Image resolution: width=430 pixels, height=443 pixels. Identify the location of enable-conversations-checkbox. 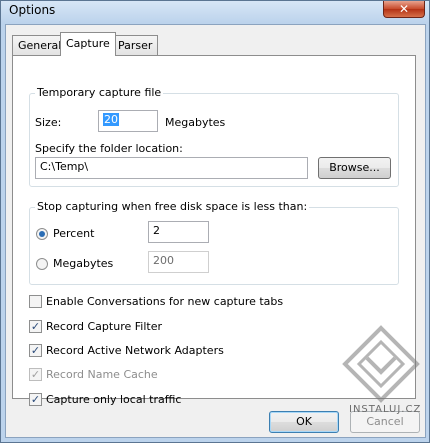
(35, 301).